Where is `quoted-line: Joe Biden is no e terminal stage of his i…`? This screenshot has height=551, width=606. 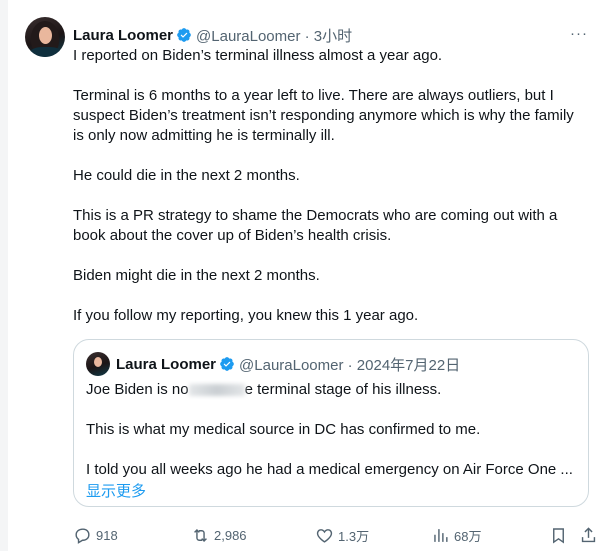
quoted-line: Joe Biden is no e terminal stage of his i… is located at coordinates (264, 389).